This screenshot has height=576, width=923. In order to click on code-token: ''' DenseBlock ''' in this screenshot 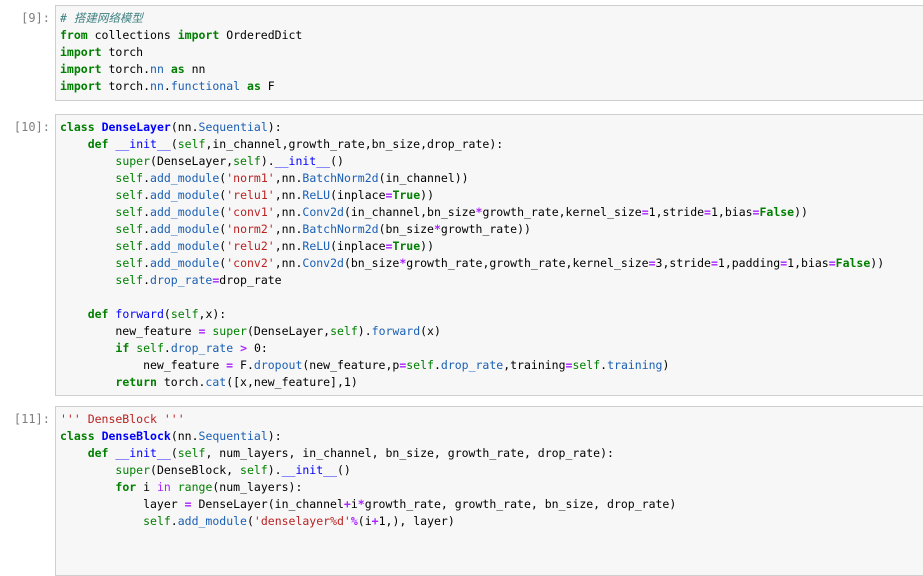, I will do `click(122, 419)`.